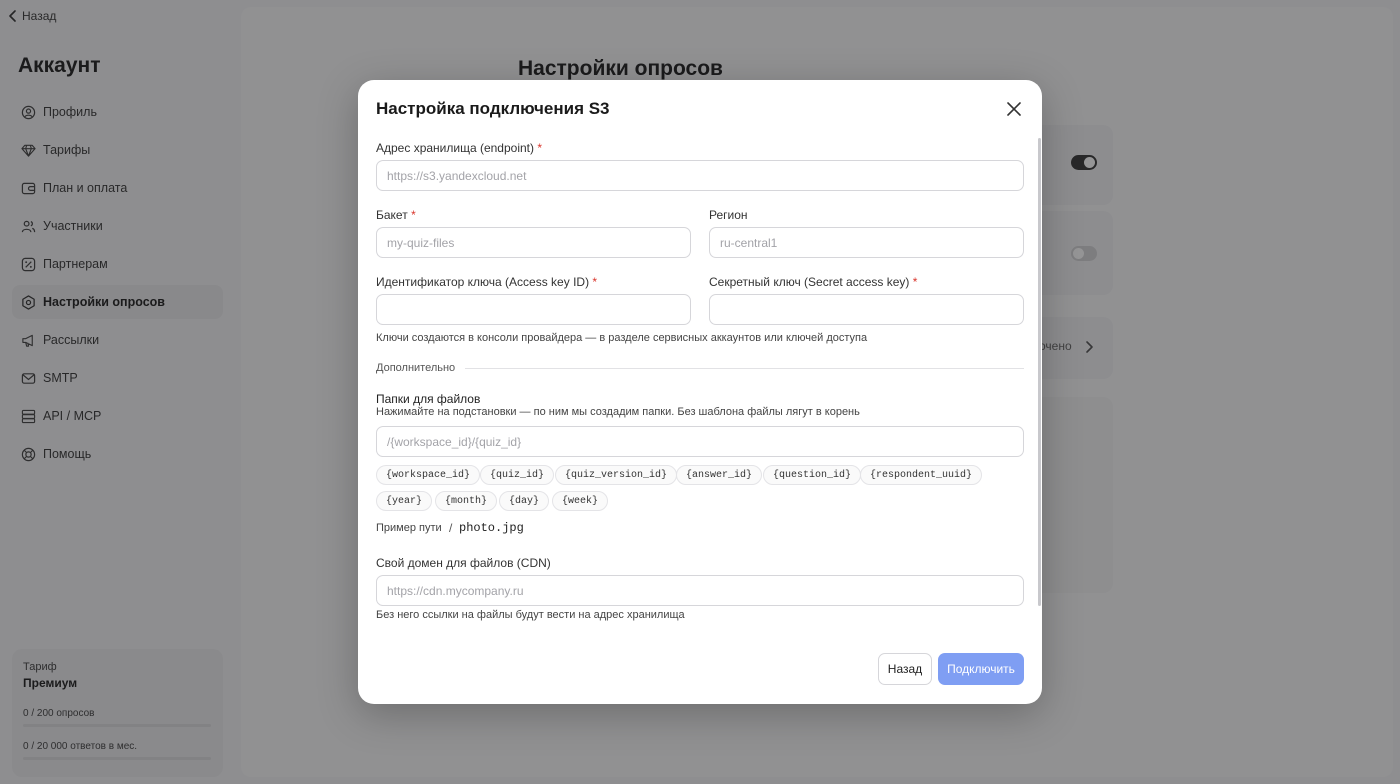 This screenshot has width=1400, height=784. Describe the element at coordinates (392, 215) in the screenshot. I see `bucket-label-text: Бакет` at that location.